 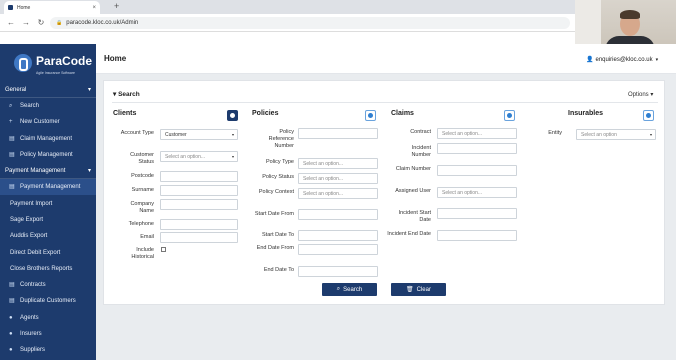 What do you see at coordinates (147, 237) in the screenshot?
I see `email-label: Email` at bounding box center [147, 237].